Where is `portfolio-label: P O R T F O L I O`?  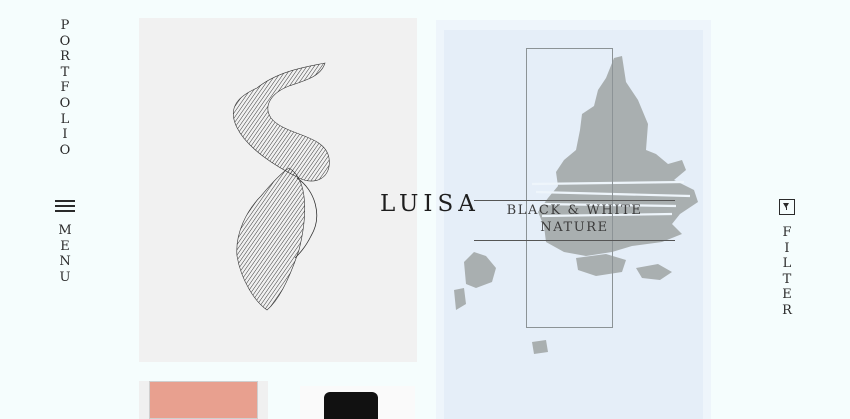 portfolio-label: P O R T F O L I O is located at coordinates (65, 88).